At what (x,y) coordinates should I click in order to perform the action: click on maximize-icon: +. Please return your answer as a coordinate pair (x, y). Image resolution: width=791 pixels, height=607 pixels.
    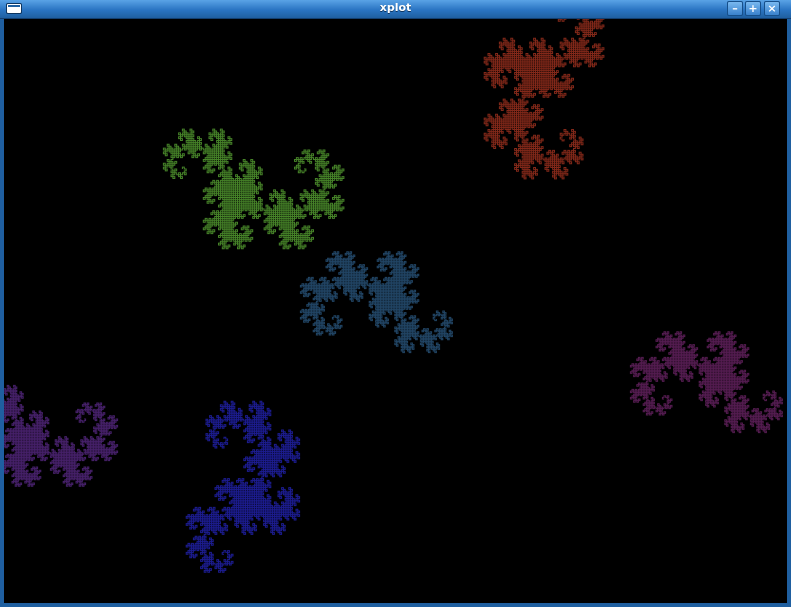
    Looking at the image, I should click on (753, 8).